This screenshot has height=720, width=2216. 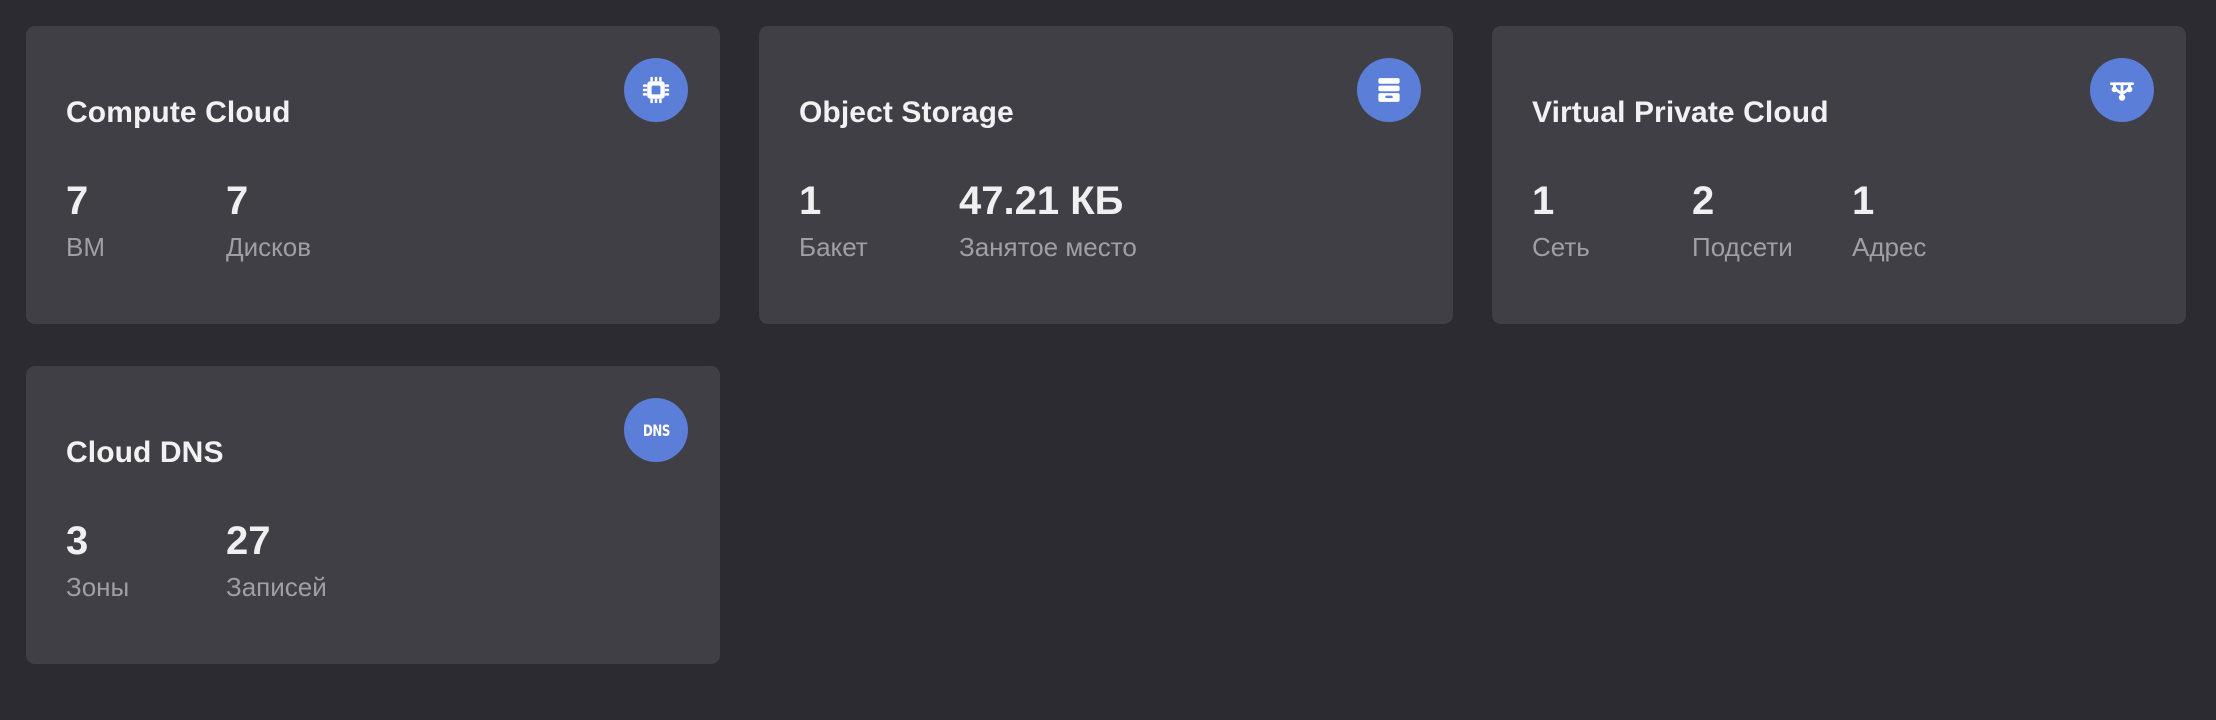 I want to click on card-title: Compute Cloud, so click(x=178, y=112).